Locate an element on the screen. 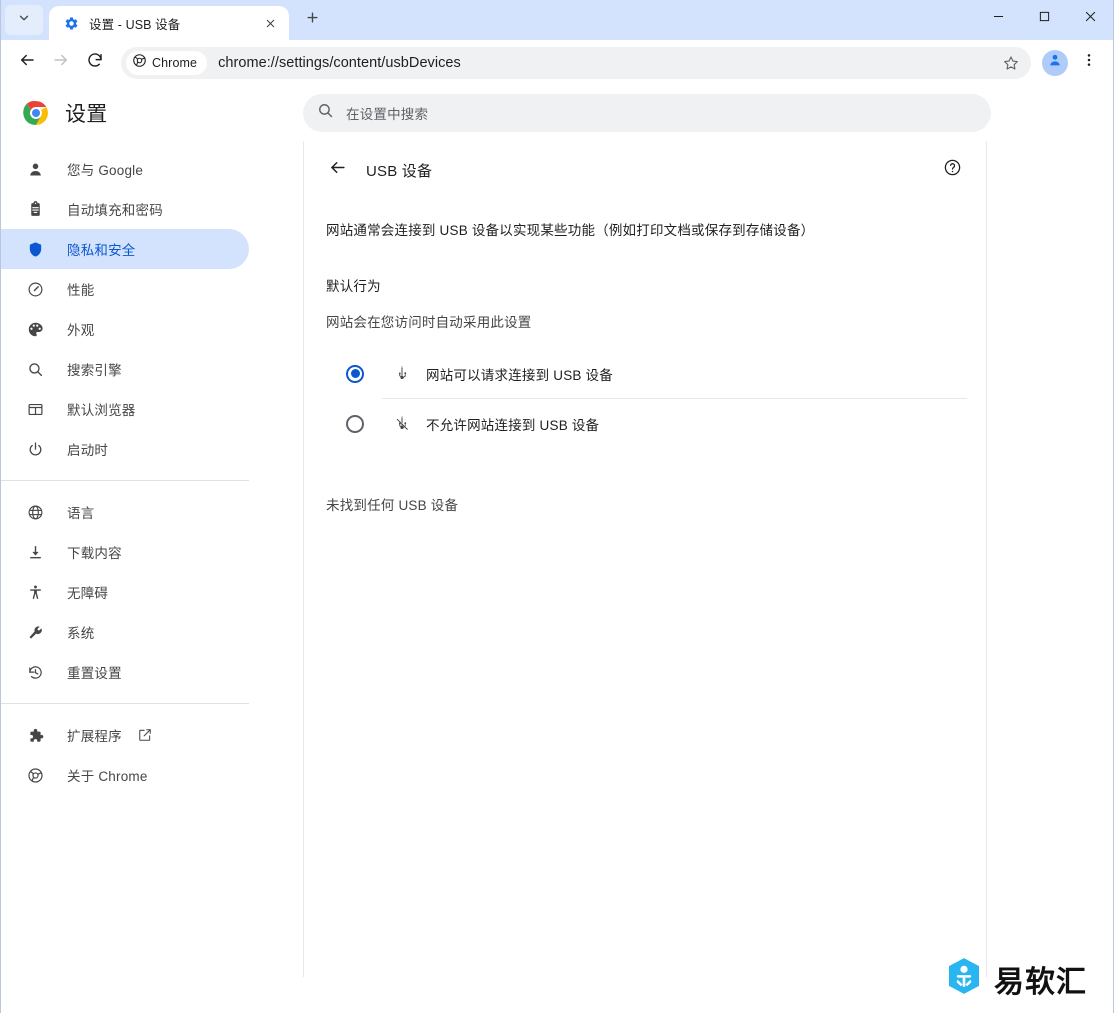  sidebar-item-search-engine: 搜索引擎 is located at coordinates (125, 369).